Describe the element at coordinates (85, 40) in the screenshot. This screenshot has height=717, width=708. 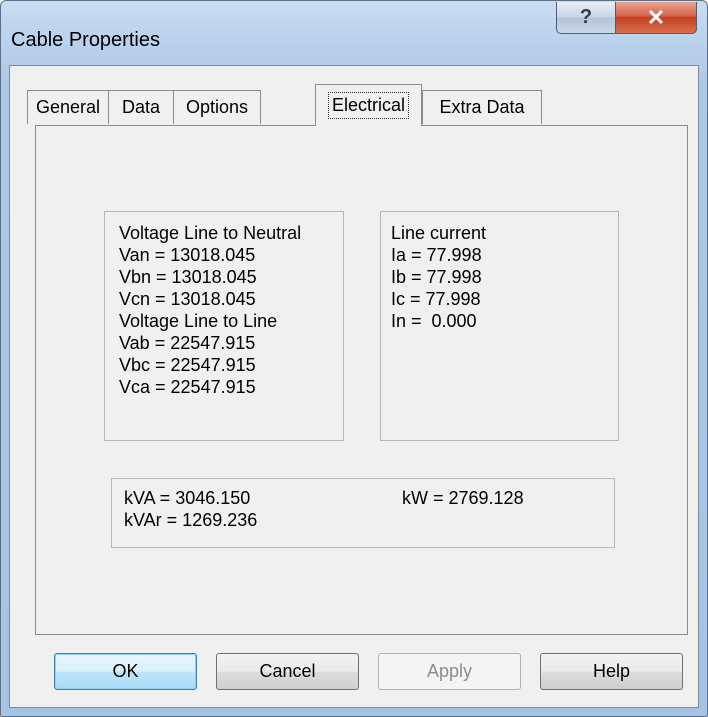
I see `window-title: Cable Properties` at that location.